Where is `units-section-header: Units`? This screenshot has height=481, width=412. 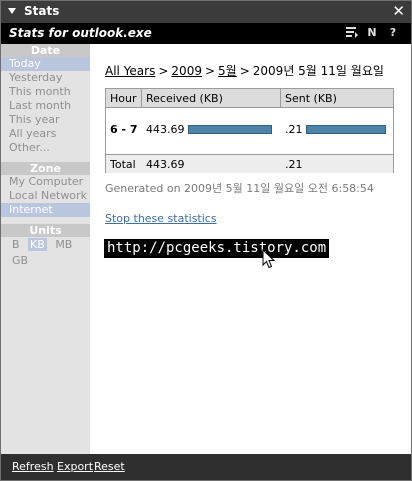
units-section-header: Units is located at coordinates (45, 230).